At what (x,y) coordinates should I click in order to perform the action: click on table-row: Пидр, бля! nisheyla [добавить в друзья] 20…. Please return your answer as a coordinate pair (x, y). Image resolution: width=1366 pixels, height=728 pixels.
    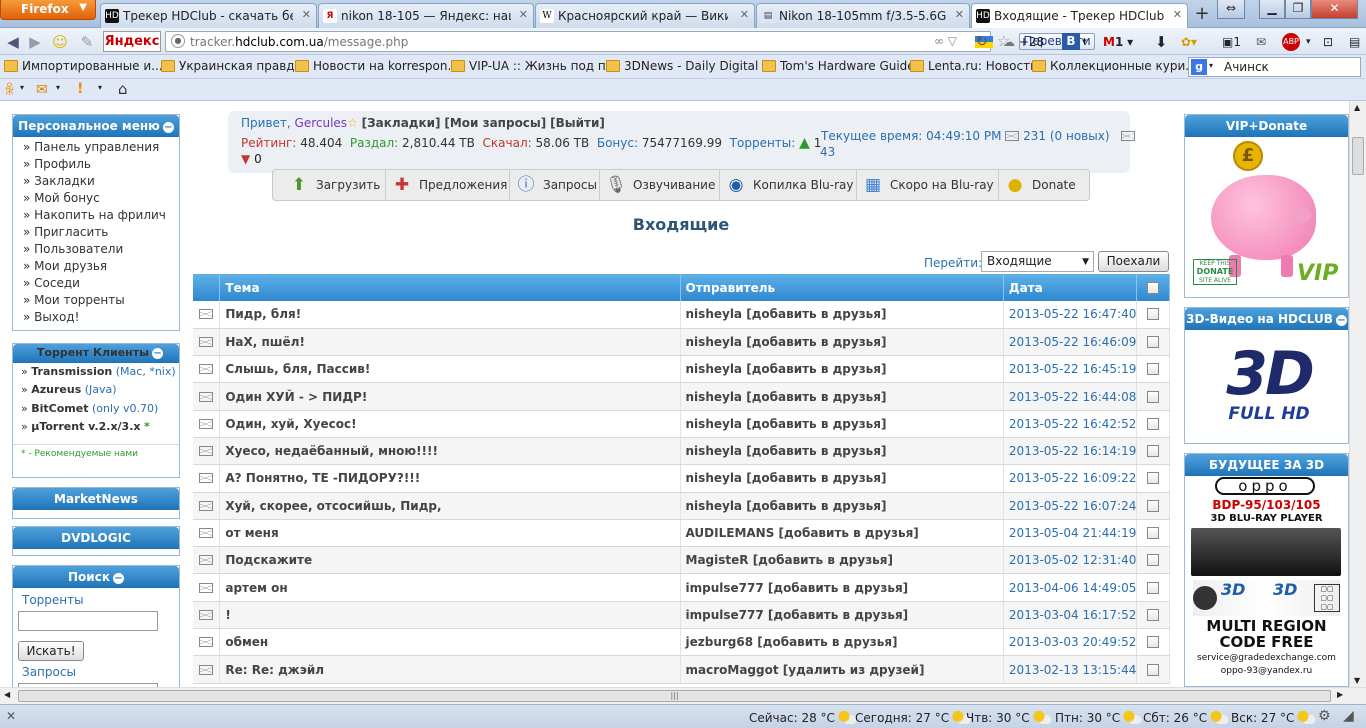
    Looking at the image, I should click on (681, 315).